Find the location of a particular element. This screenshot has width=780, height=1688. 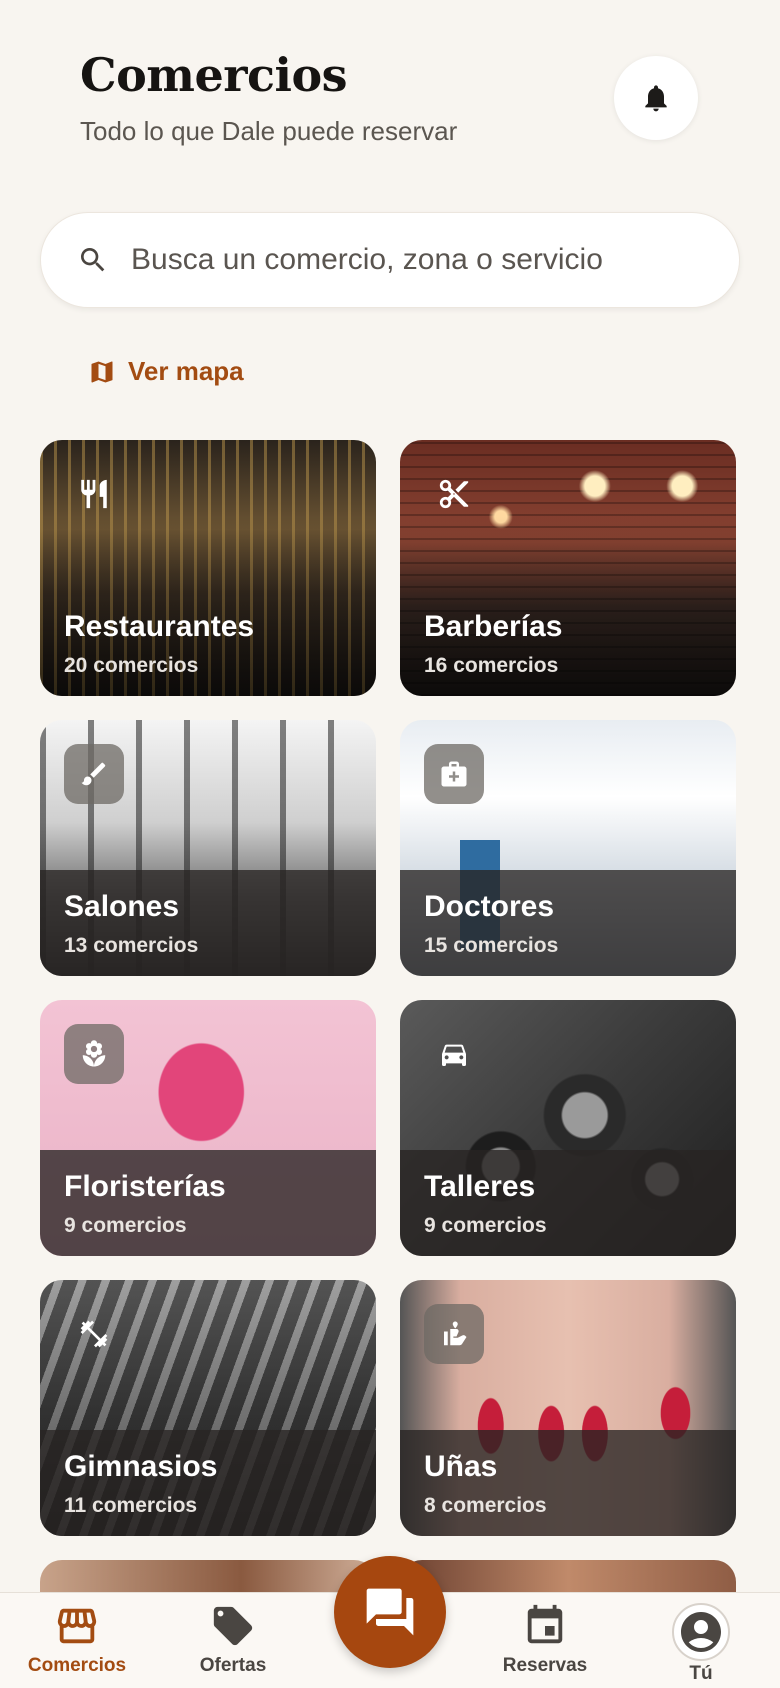

category-card-gimnasios: Gimnasios 11 comercios is located at coordinates (208, 1408).